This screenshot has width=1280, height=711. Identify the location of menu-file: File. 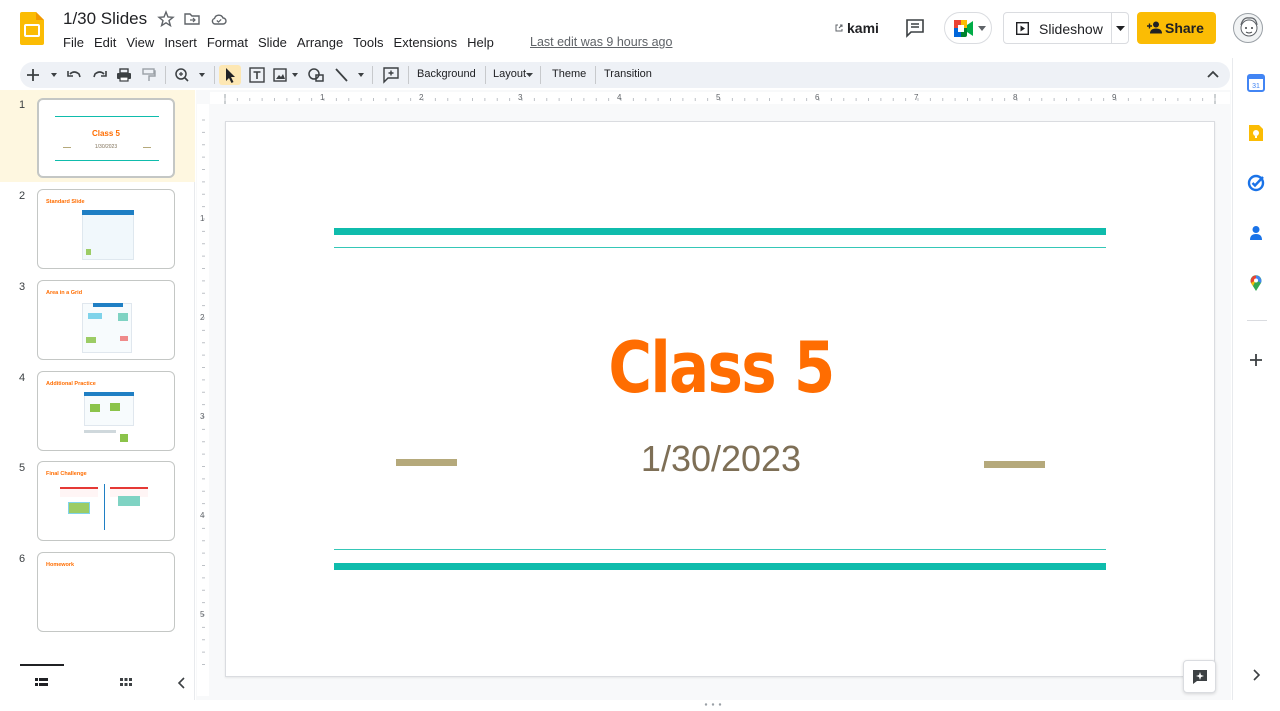
(73, 43).